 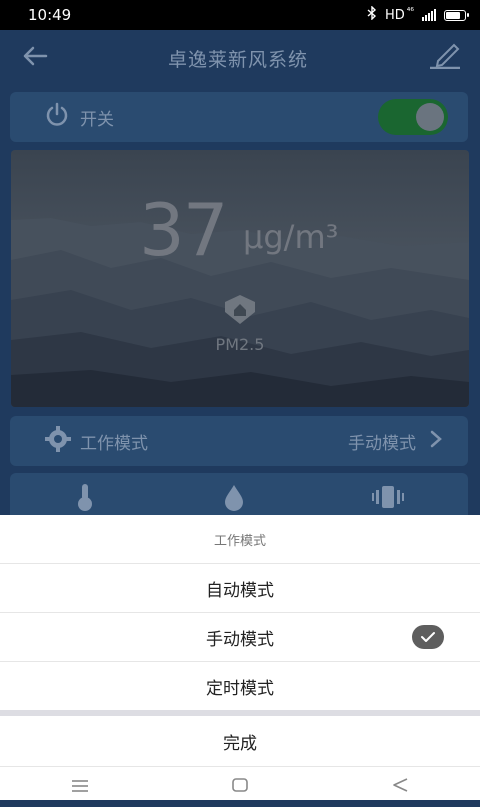 What do you see at coordinates (445, 58) in the screenshot?
I see `pencil-icon` at bounding box center [445, 58].